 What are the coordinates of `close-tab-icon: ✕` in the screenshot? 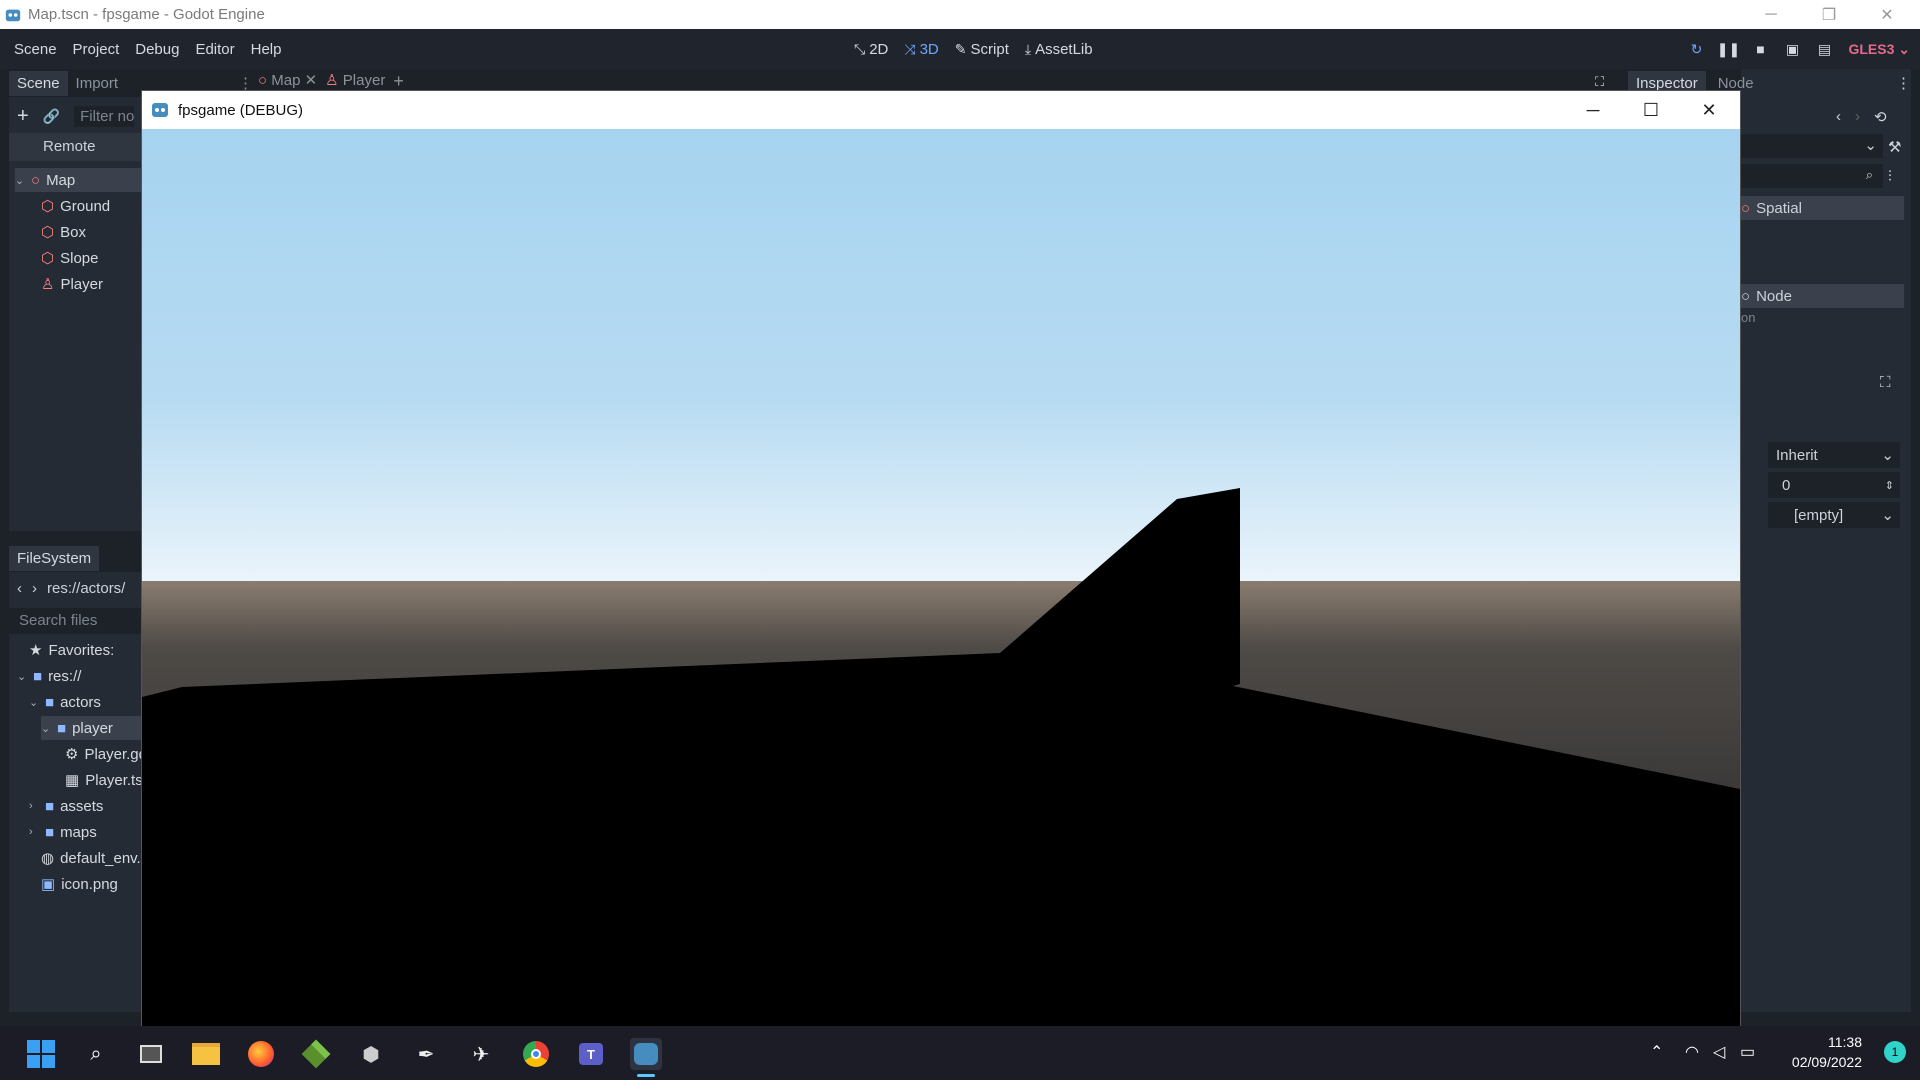 It's located at (311, 80).